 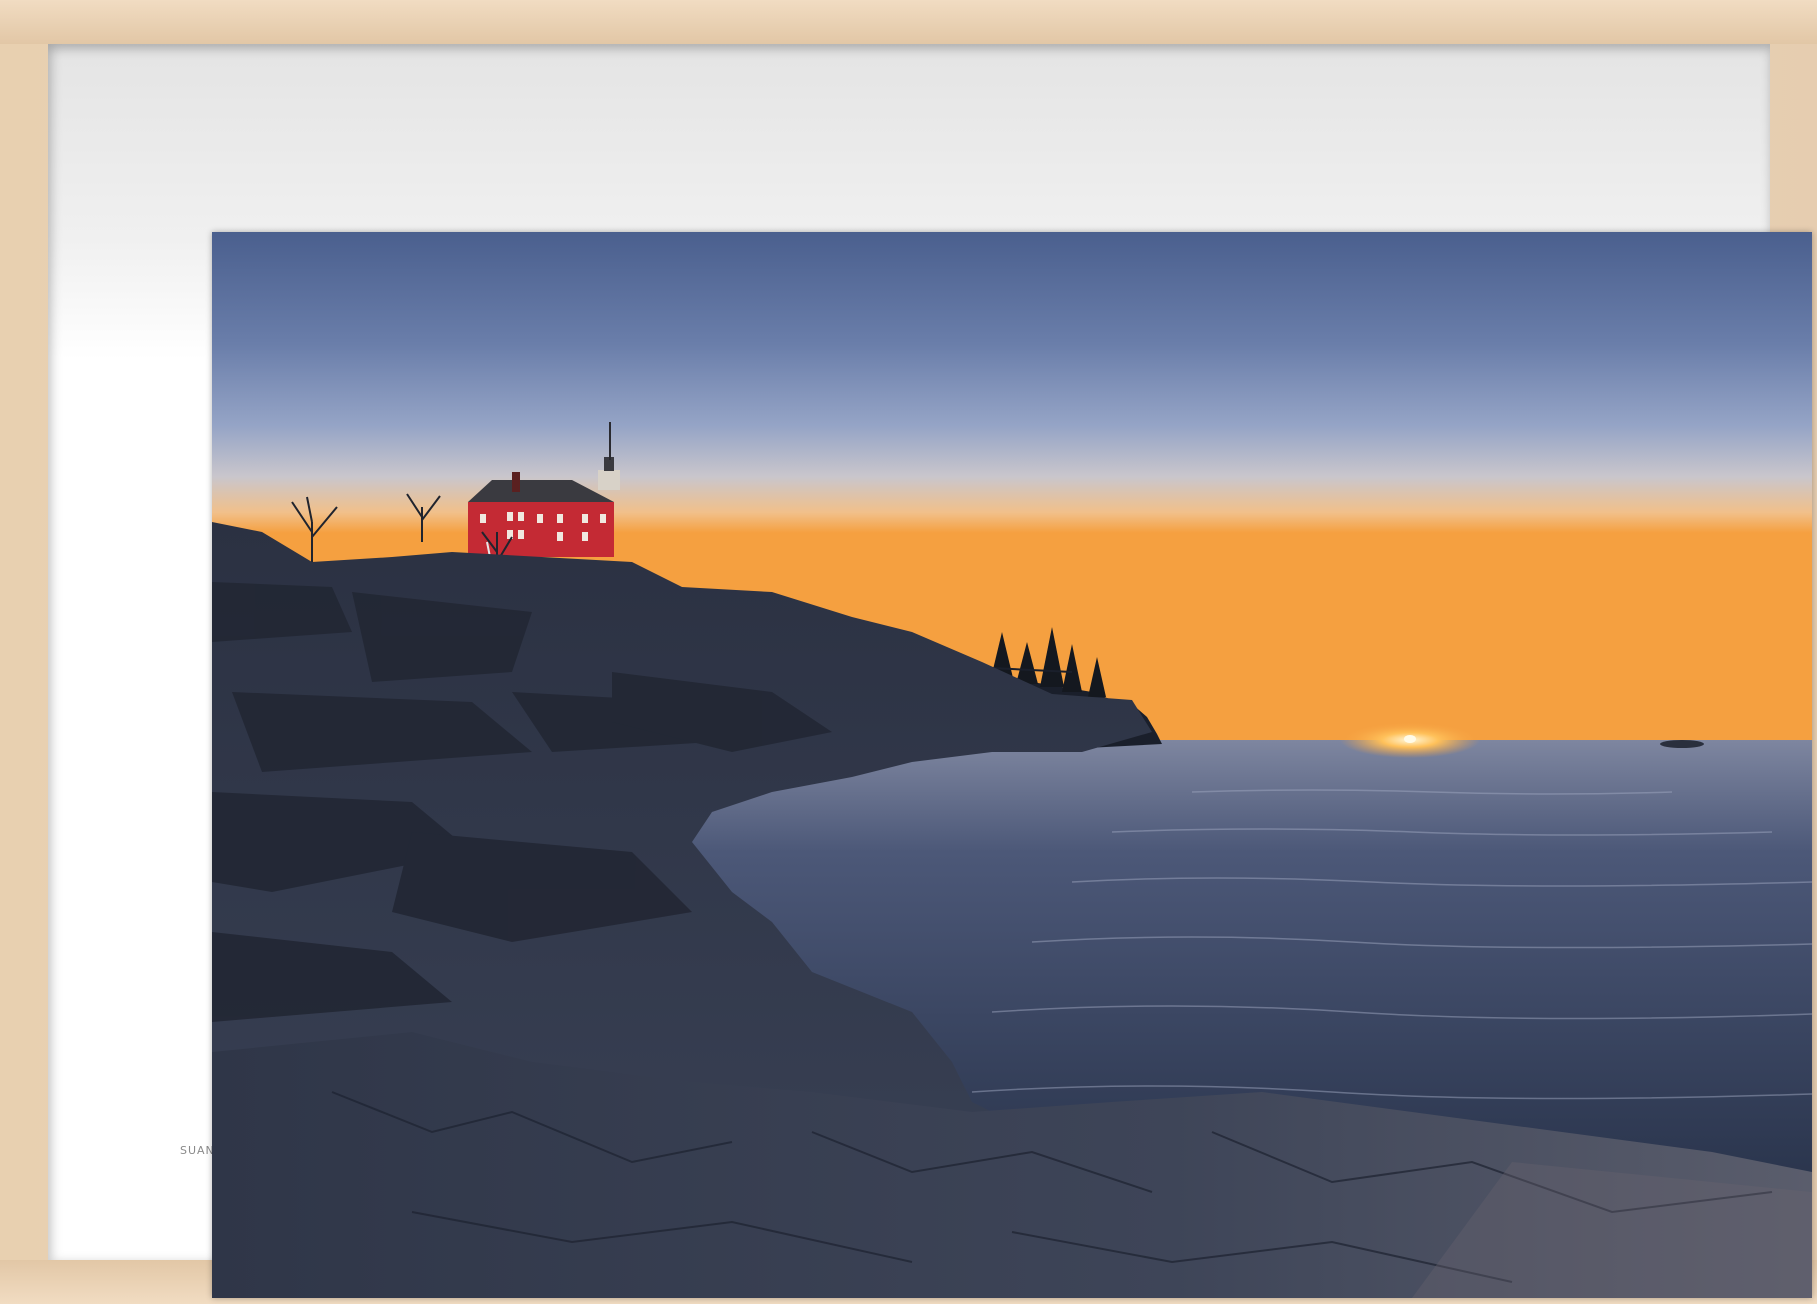 What do you see at coordinates (908, 22) in the screenshot?
I see `frame-top-edge` at bounding box center [908, 22].